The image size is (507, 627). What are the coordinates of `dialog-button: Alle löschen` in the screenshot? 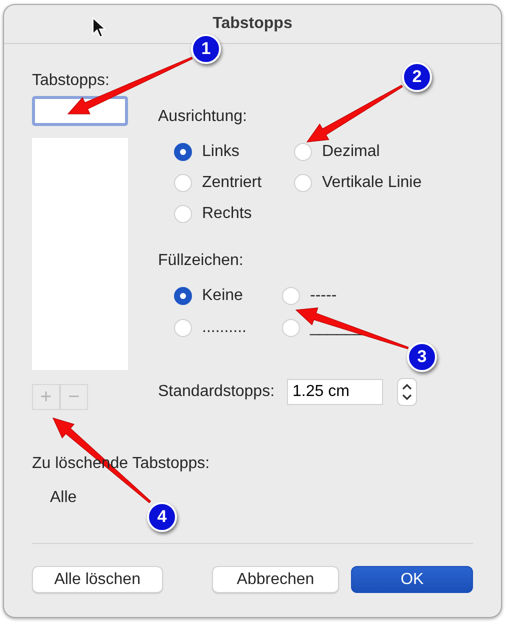 It's located at (97, 579).